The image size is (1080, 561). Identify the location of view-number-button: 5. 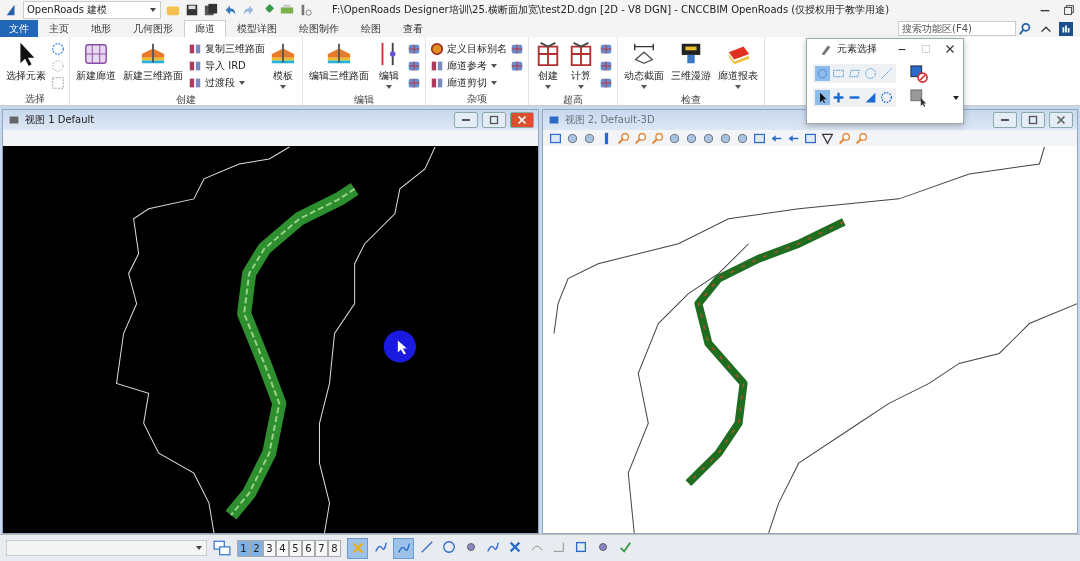
(295, 548).